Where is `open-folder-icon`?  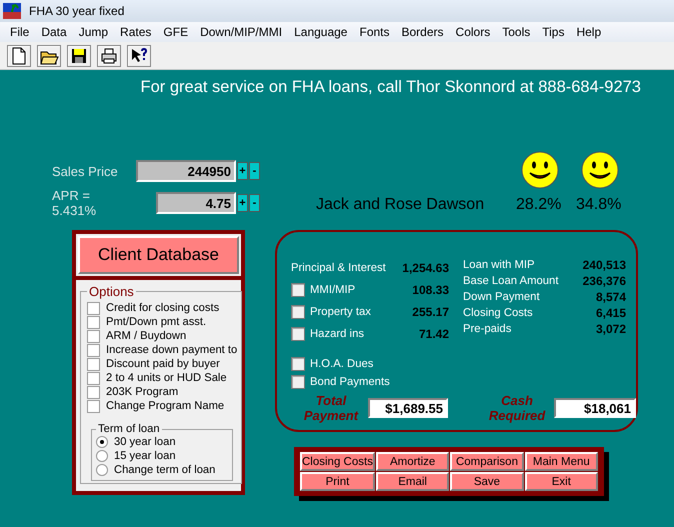
open-folder-icon is located at coordinates (49, 55).